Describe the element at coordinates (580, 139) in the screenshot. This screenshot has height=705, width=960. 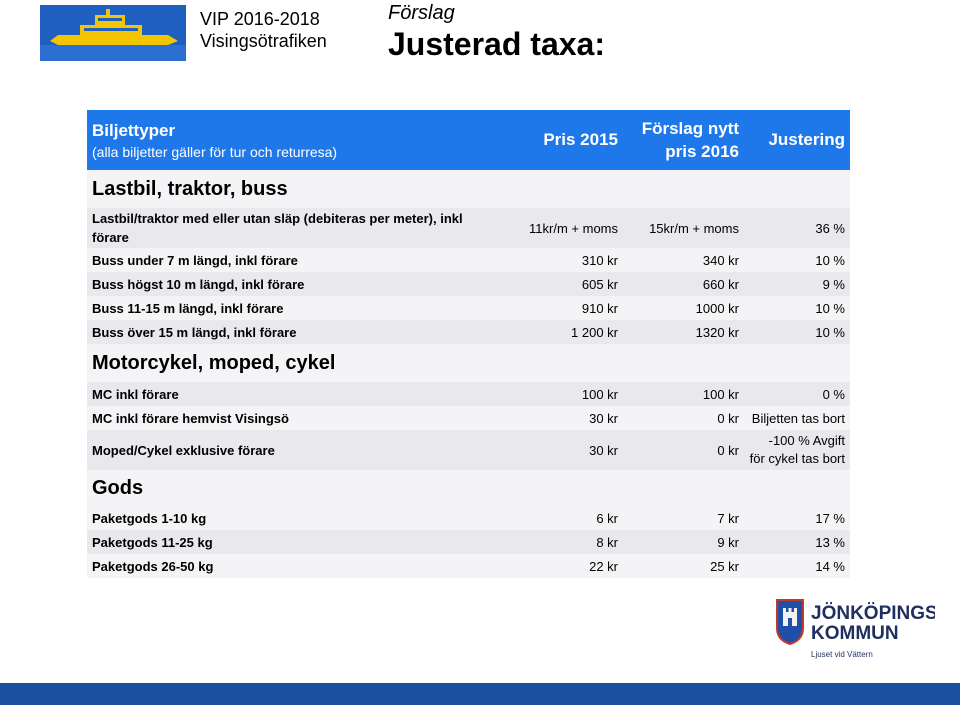
I see `header-price-2015: Pris 2015` at that location.